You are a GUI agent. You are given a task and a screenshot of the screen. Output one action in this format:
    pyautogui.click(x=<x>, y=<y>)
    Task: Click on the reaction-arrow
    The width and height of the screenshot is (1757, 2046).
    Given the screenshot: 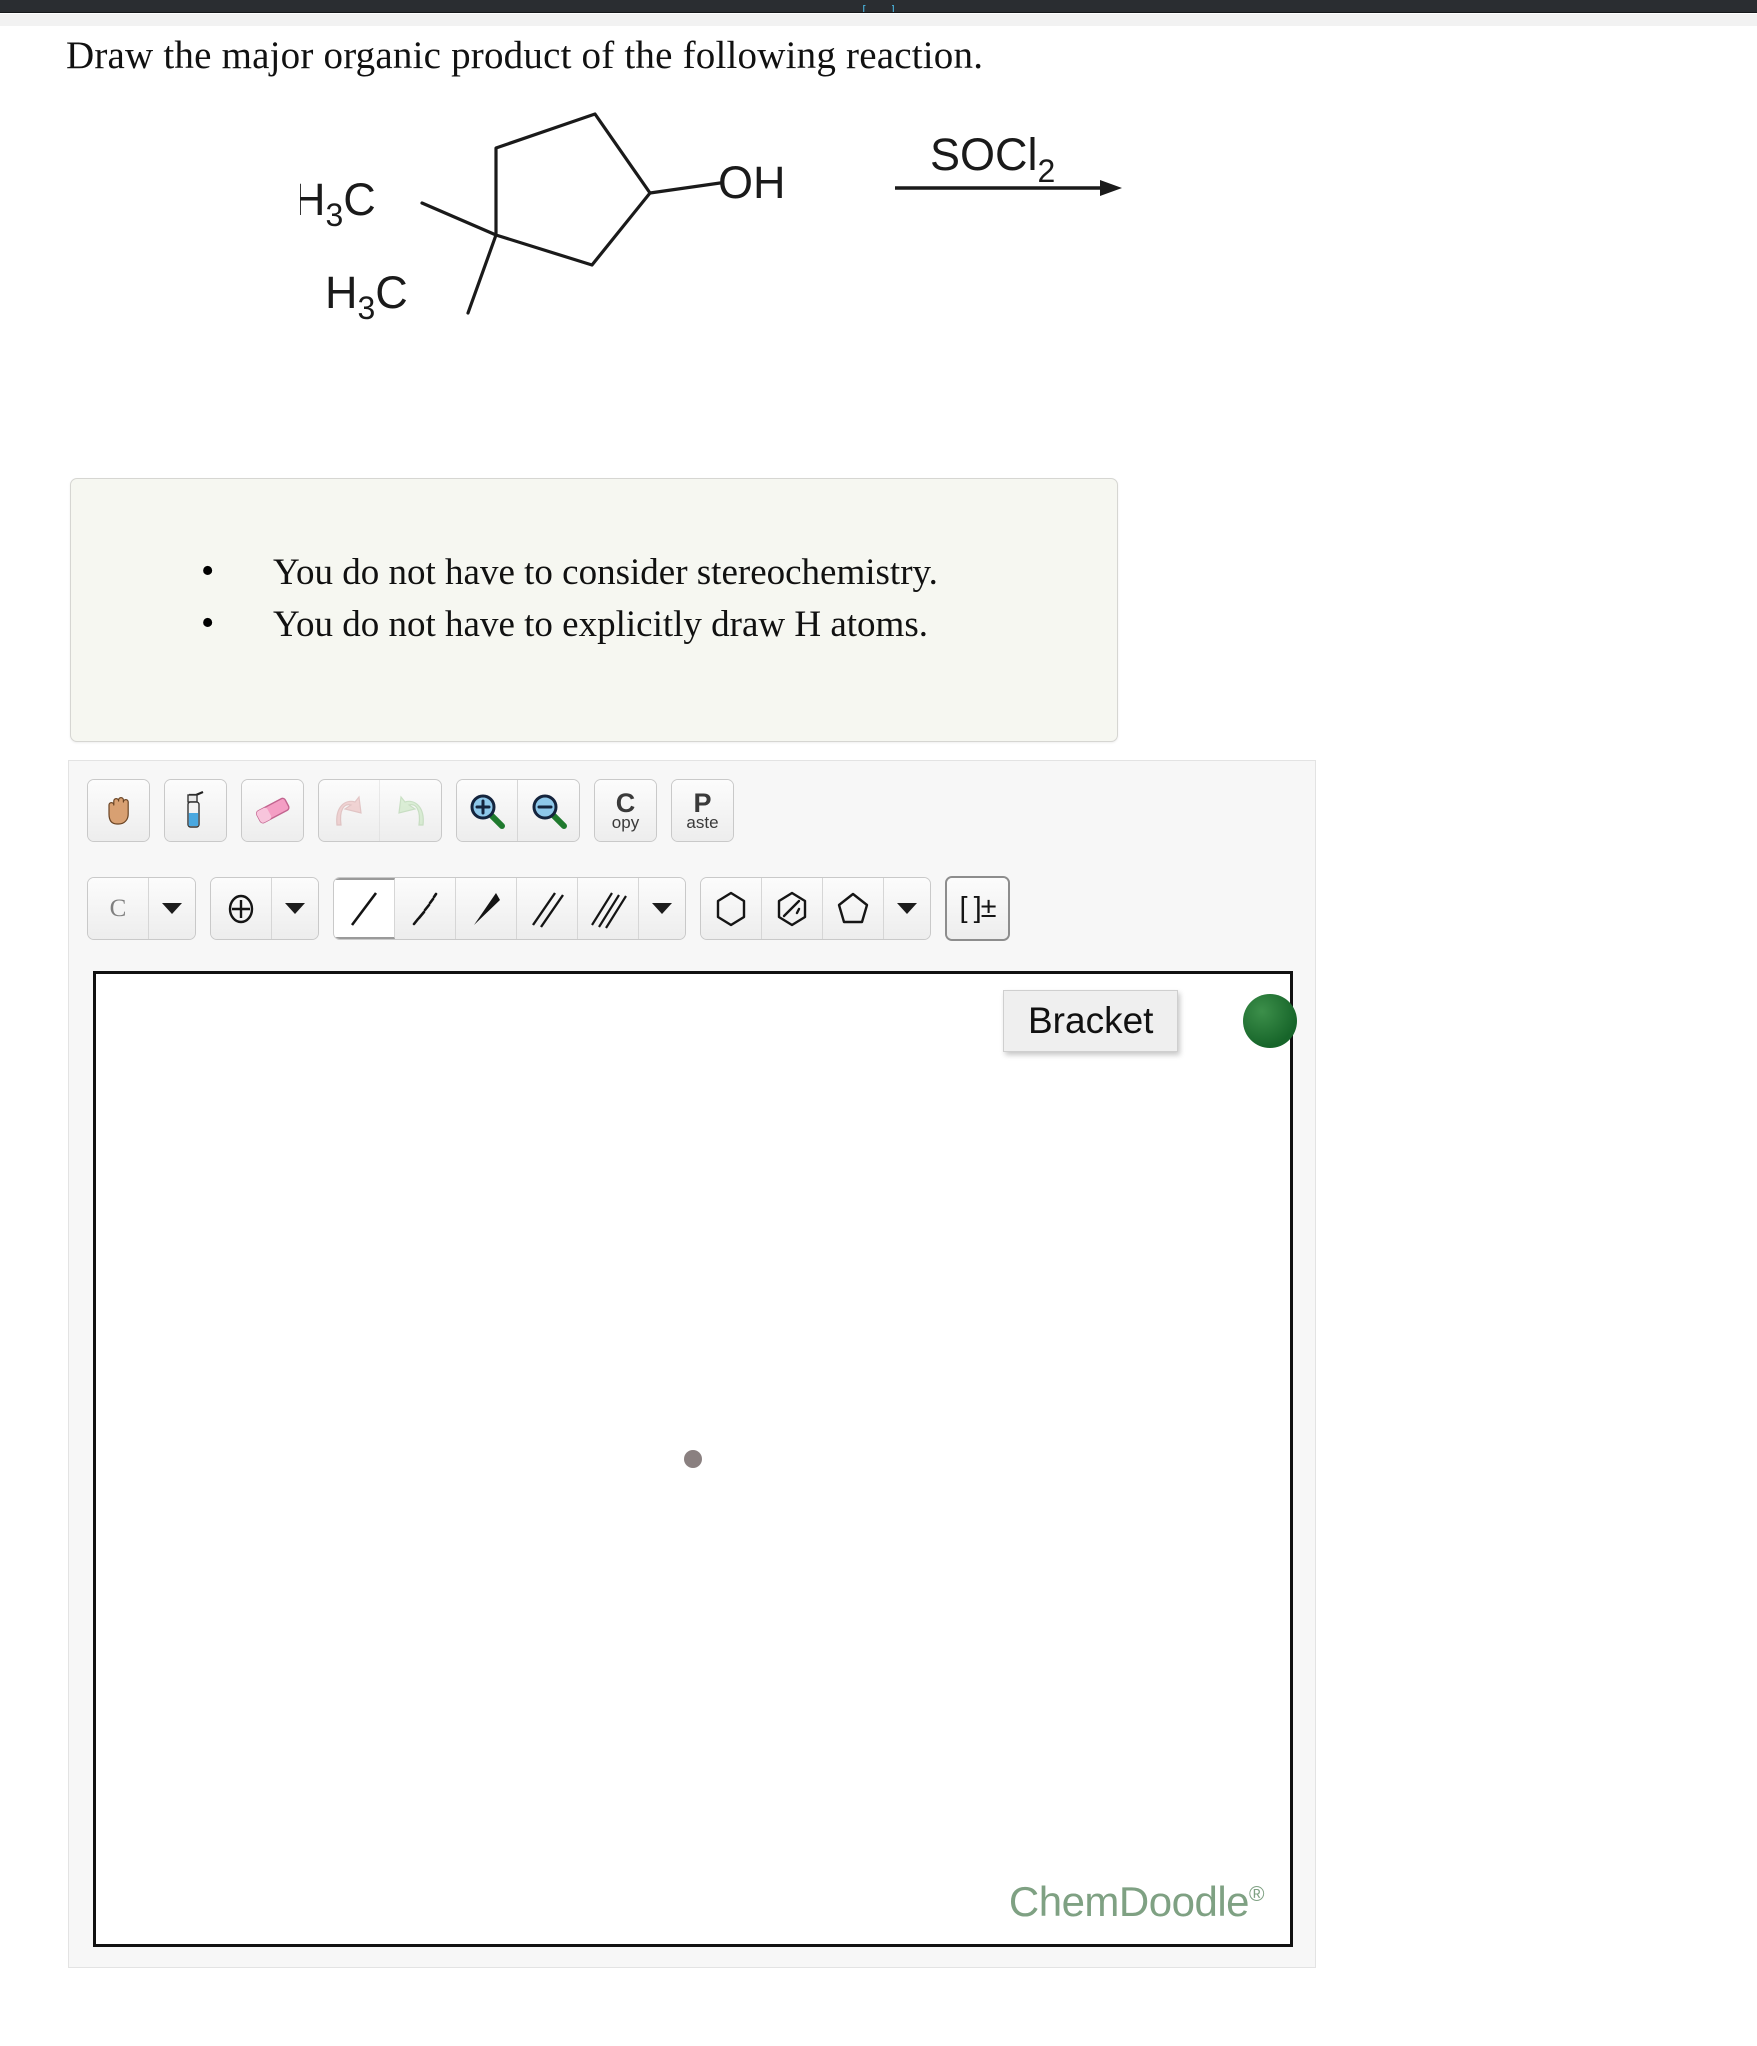 What is the action you would take?
    pyautogui.click(x=1008, y=188)
    